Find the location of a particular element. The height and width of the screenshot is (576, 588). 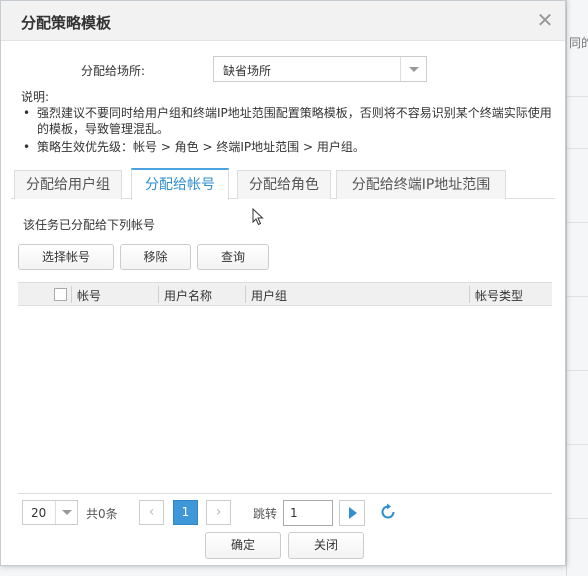

assign-tabs: 分配给用户组 分配给帐号 分配给角色 分配给终端IP地址范围 is located at coordinates (283, 184).